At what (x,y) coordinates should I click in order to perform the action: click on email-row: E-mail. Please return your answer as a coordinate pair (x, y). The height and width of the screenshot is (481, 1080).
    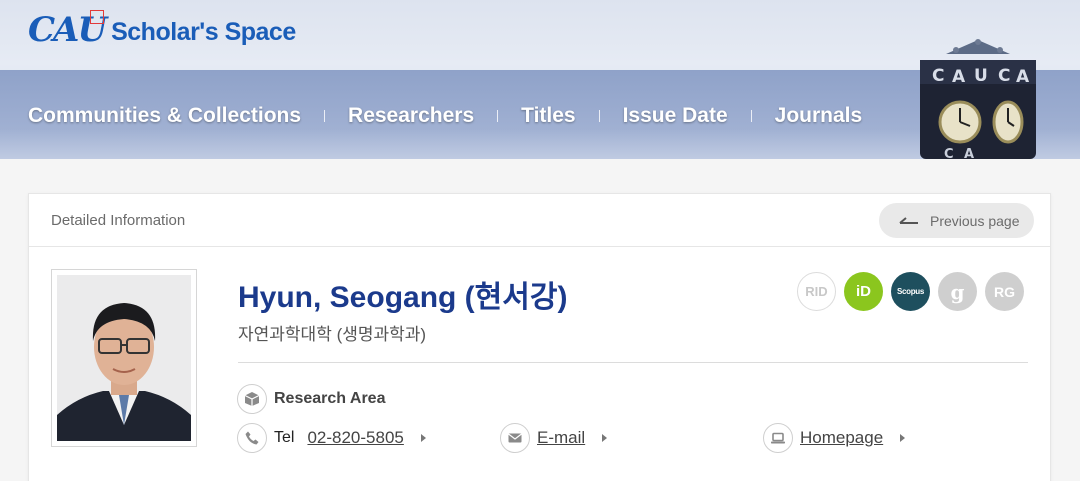
    Looking at the image, I should click on (554, 438).